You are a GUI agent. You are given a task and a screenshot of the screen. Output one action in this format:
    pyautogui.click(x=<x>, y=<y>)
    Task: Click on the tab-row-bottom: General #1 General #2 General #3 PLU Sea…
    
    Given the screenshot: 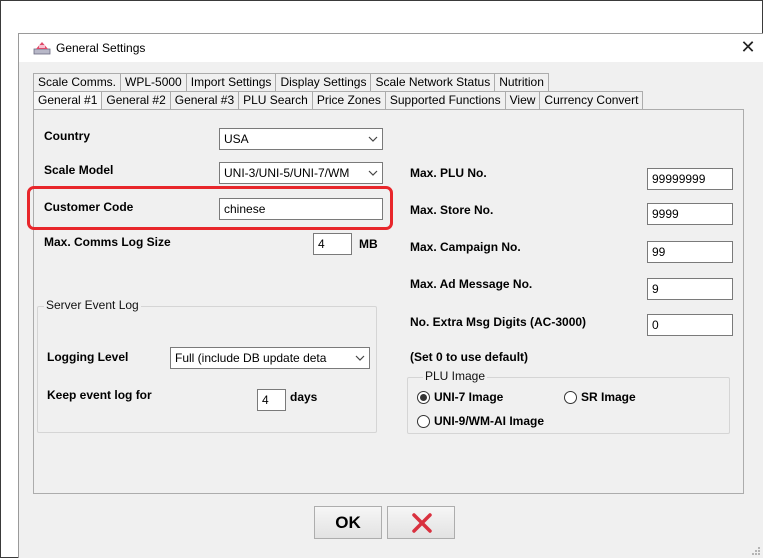 What is the action you would take?
    pyautogui.click(x=338, y=100)
    